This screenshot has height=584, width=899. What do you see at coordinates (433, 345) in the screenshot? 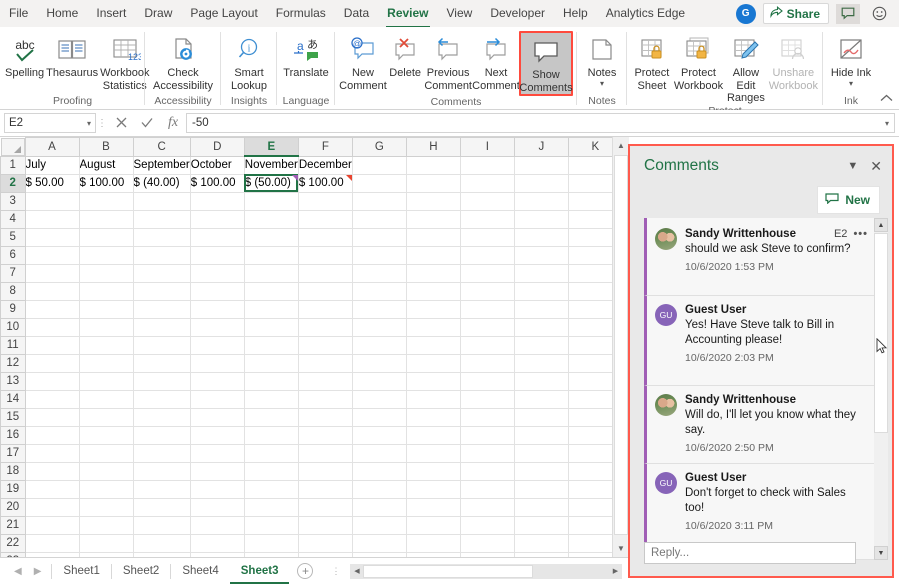
I see `cell-h11` at bounding box center [433, 345].